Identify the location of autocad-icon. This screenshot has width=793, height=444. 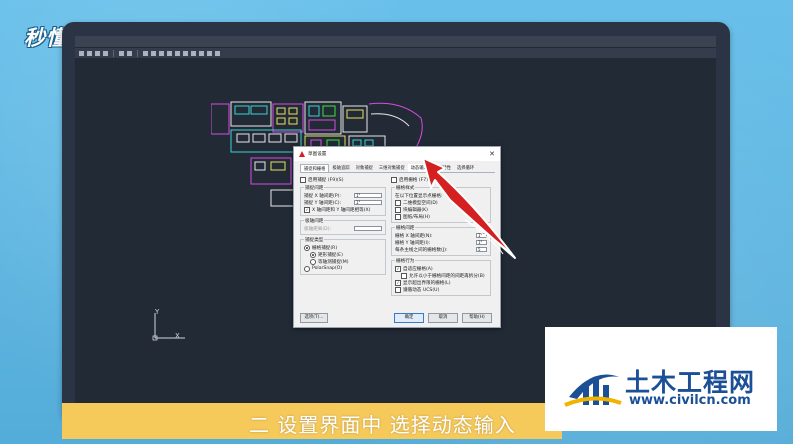
(302, 154).